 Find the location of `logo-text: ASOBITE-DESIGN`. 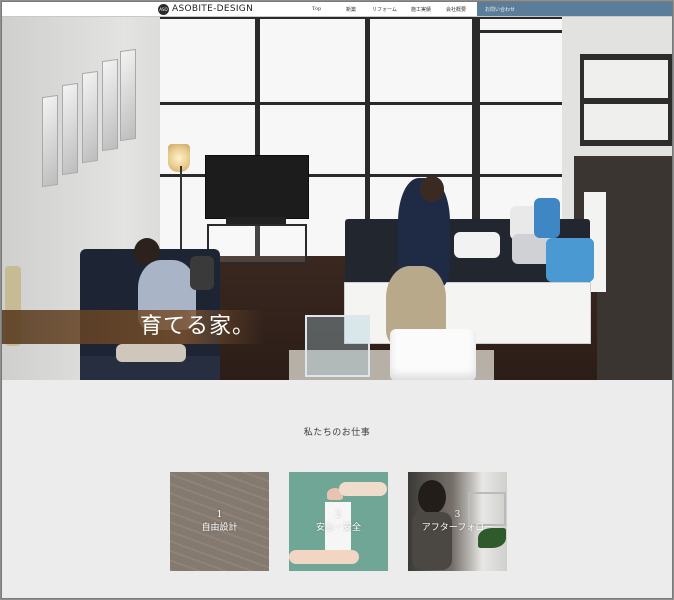

logo-text: ASOBITE-DESIGN is located at coordinates (213, 9).